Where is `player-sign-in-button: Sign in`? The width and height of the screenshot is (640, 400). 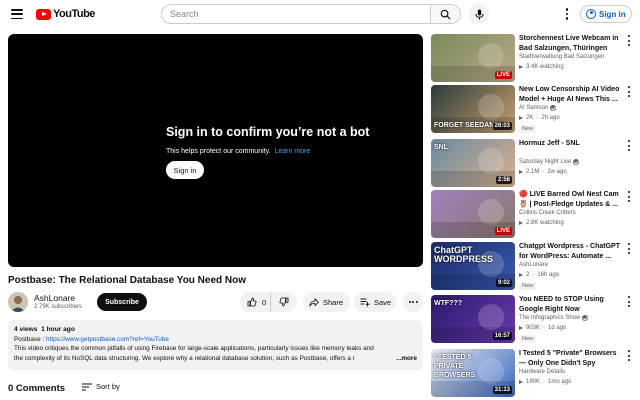 player-sign-in-button: Sign in is located at coordinates (185, 170).